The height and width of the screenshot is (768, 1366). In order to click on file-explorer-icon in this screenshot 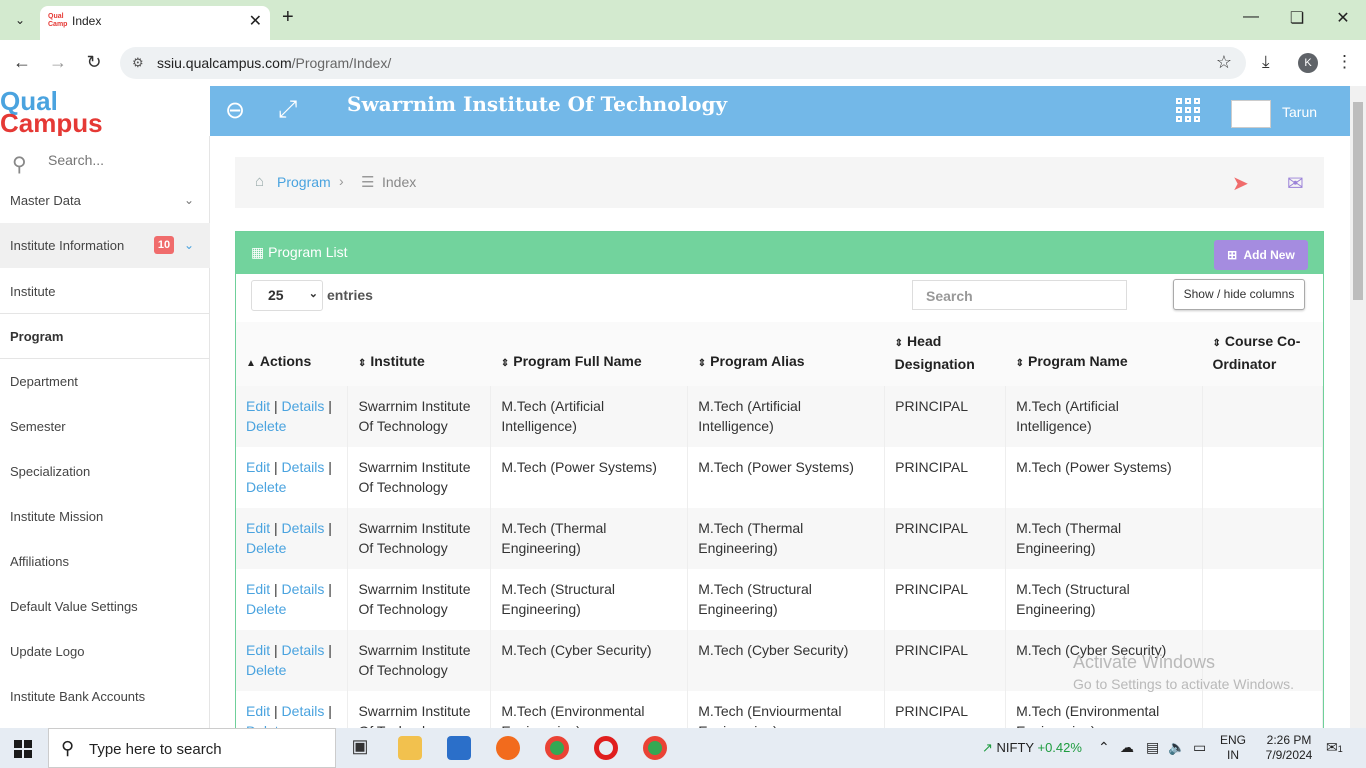, I will do `click(410, 748)`.